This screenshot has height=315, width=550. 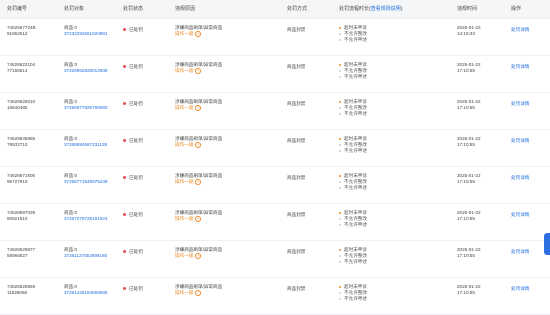 What do you see at coordinates (85, 182) in the screenshot?
I see `object-id-link: 37266771549975449` at bounding box center [85, 182].